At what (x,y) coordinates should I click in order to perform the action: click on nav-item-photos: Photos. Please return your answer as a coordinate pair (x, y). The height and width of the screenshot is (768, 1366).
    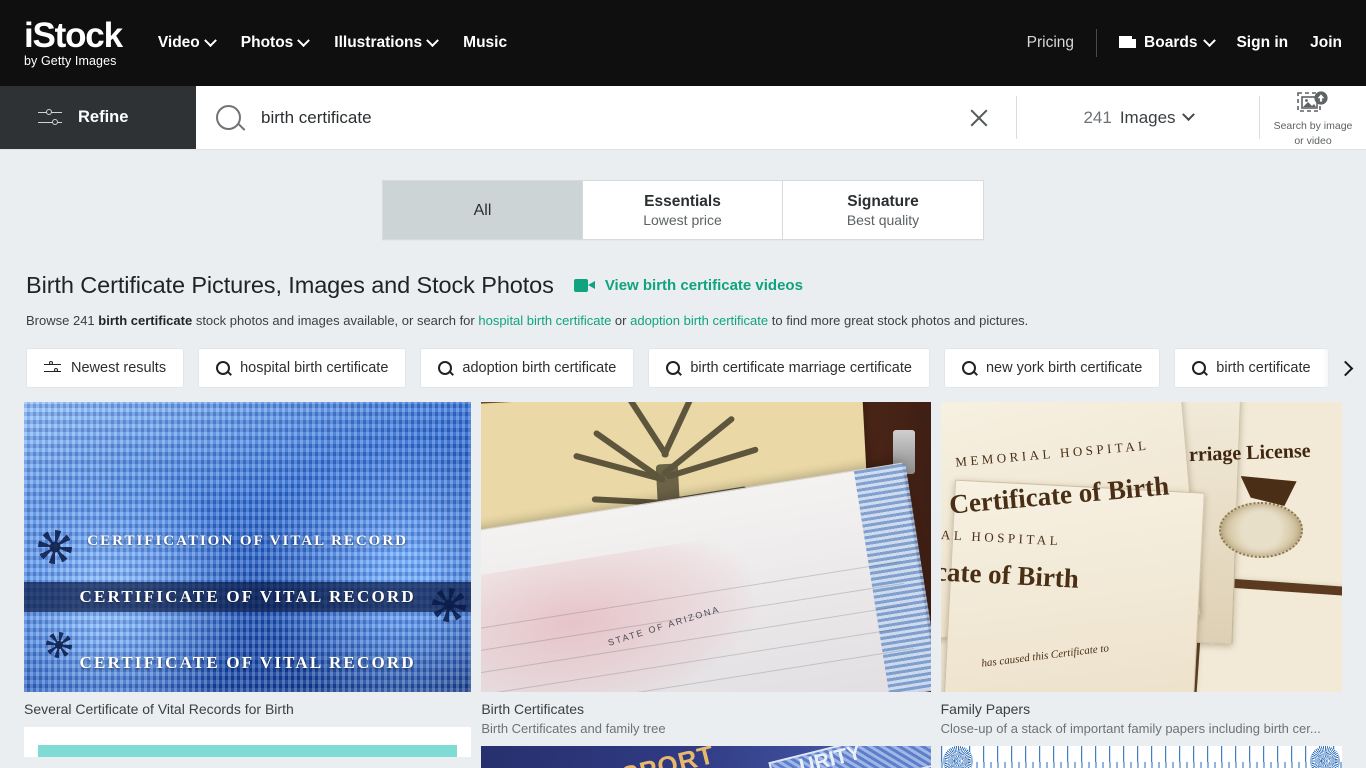
    Looking at the image, I should click on (275, 42).